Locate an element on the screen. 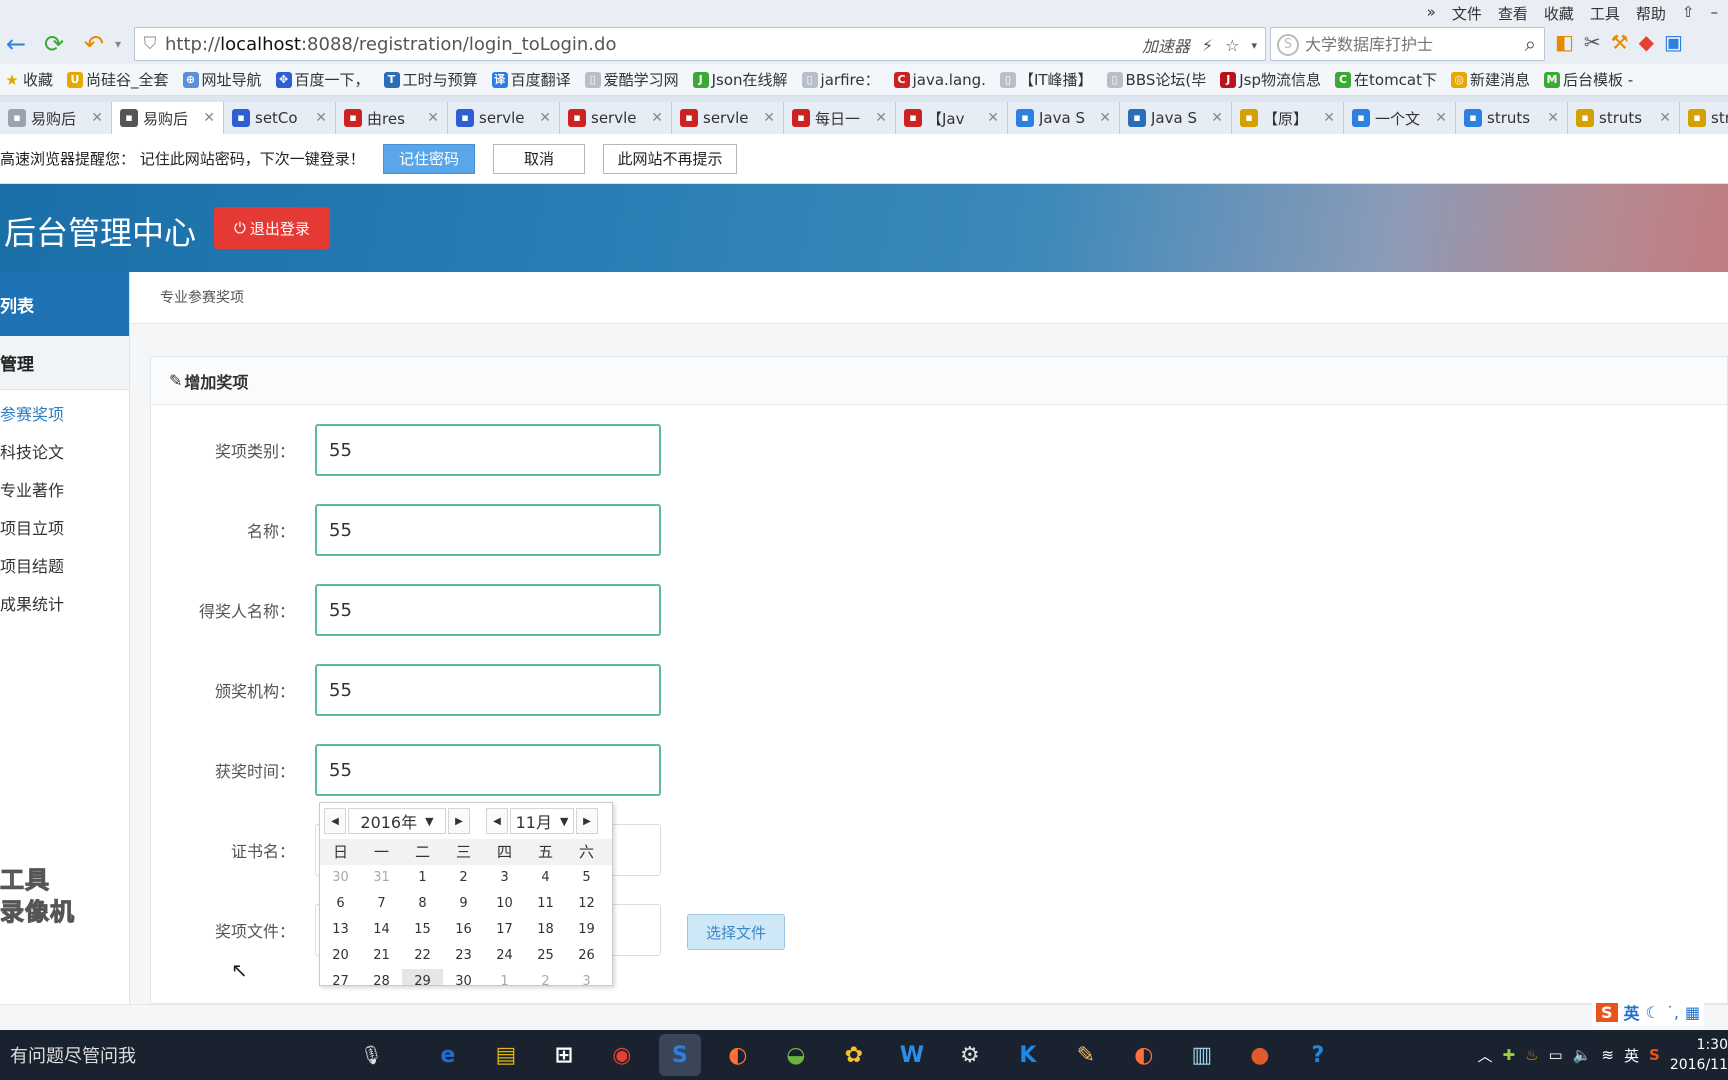 This screenshot has width=1728, height=1080. browser-tab: ▪ setCo ✕ is located at coordinates (280, 118).